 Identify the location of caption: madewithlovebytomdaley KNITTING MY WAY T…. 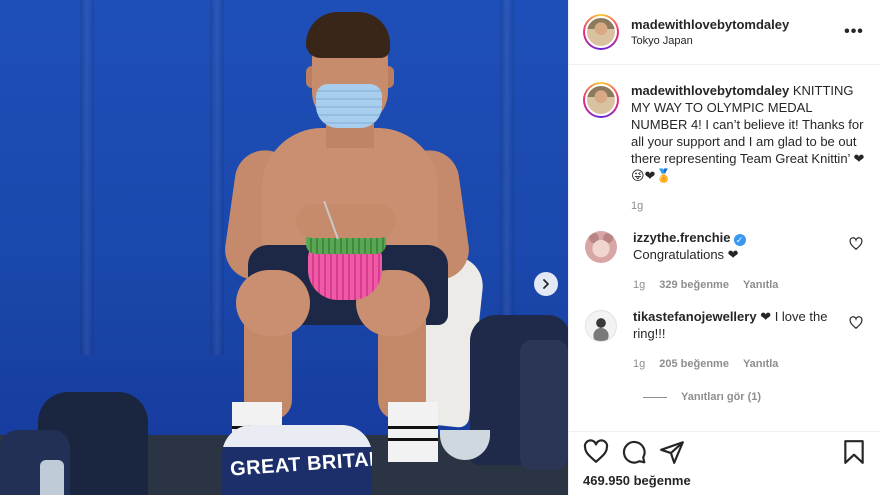
(725, 148).